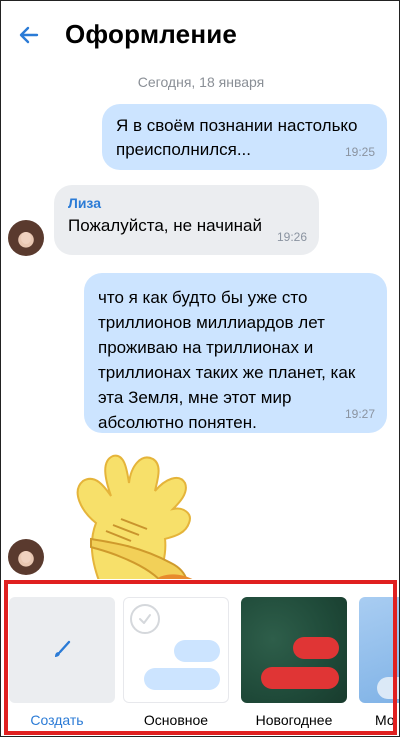  What do you see at coordinates (359, 152) in the screenshot?
I see `message-time: 19:25` at bounding box center [359, 152].